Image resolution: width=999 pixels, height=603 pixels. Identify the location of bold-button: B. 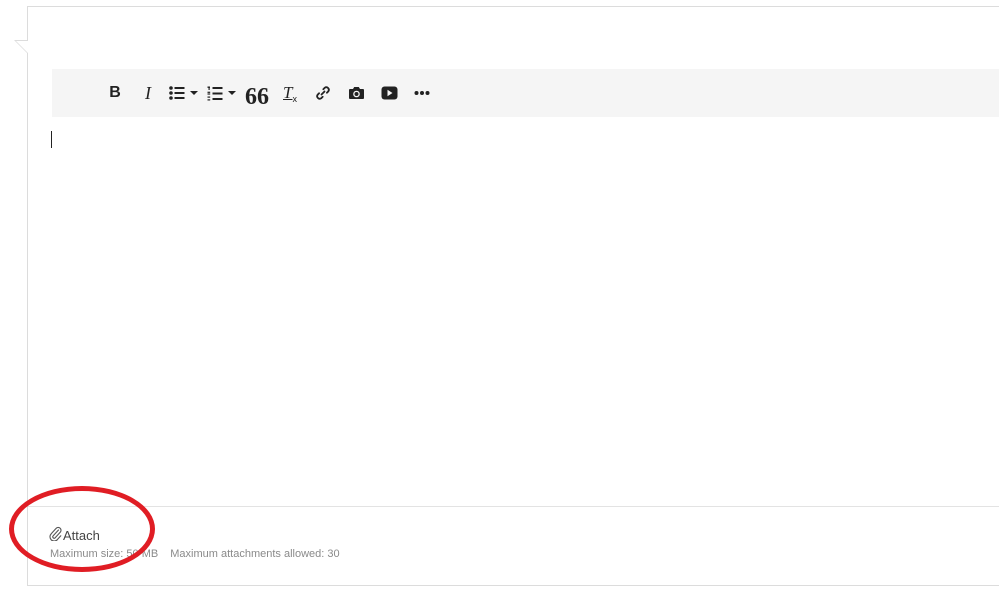
(115, 93).